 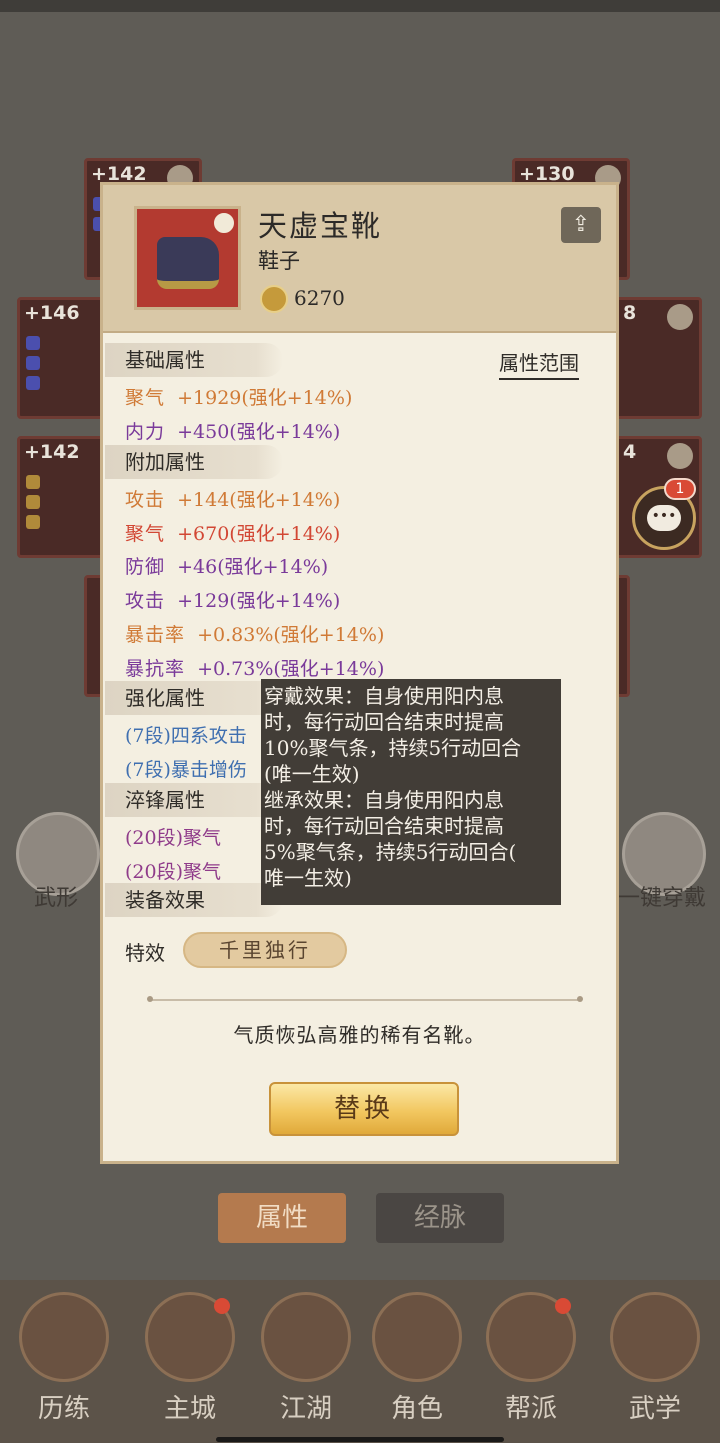 I want to click on tooltip-line: 穿戴效果：自身使用阳内息, so click(x=384, y=696).